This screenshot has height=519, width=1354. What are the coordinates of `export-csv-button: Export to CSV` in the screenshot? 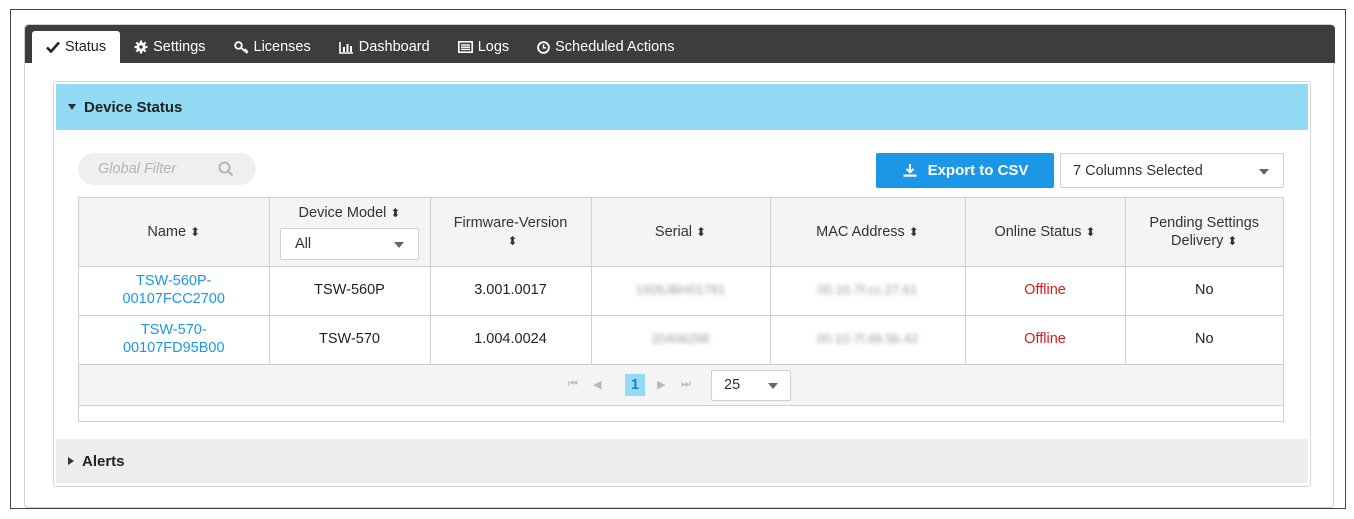 It's located at (965, 170).